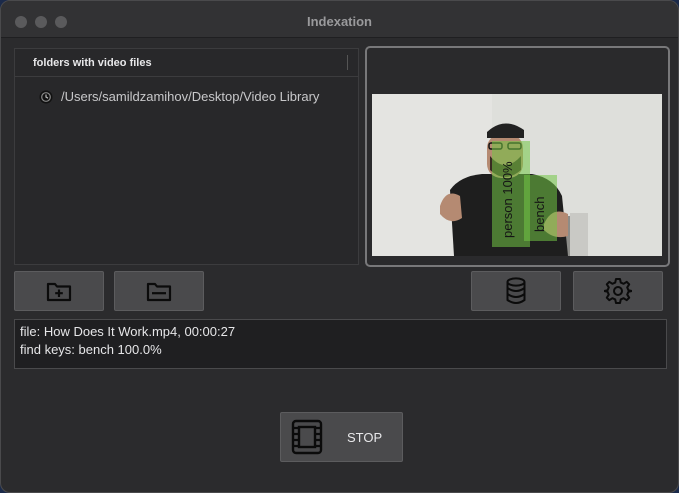 The width and height of the screenshot is (679, 493). I want to click on column-divider, so click(347, 62).